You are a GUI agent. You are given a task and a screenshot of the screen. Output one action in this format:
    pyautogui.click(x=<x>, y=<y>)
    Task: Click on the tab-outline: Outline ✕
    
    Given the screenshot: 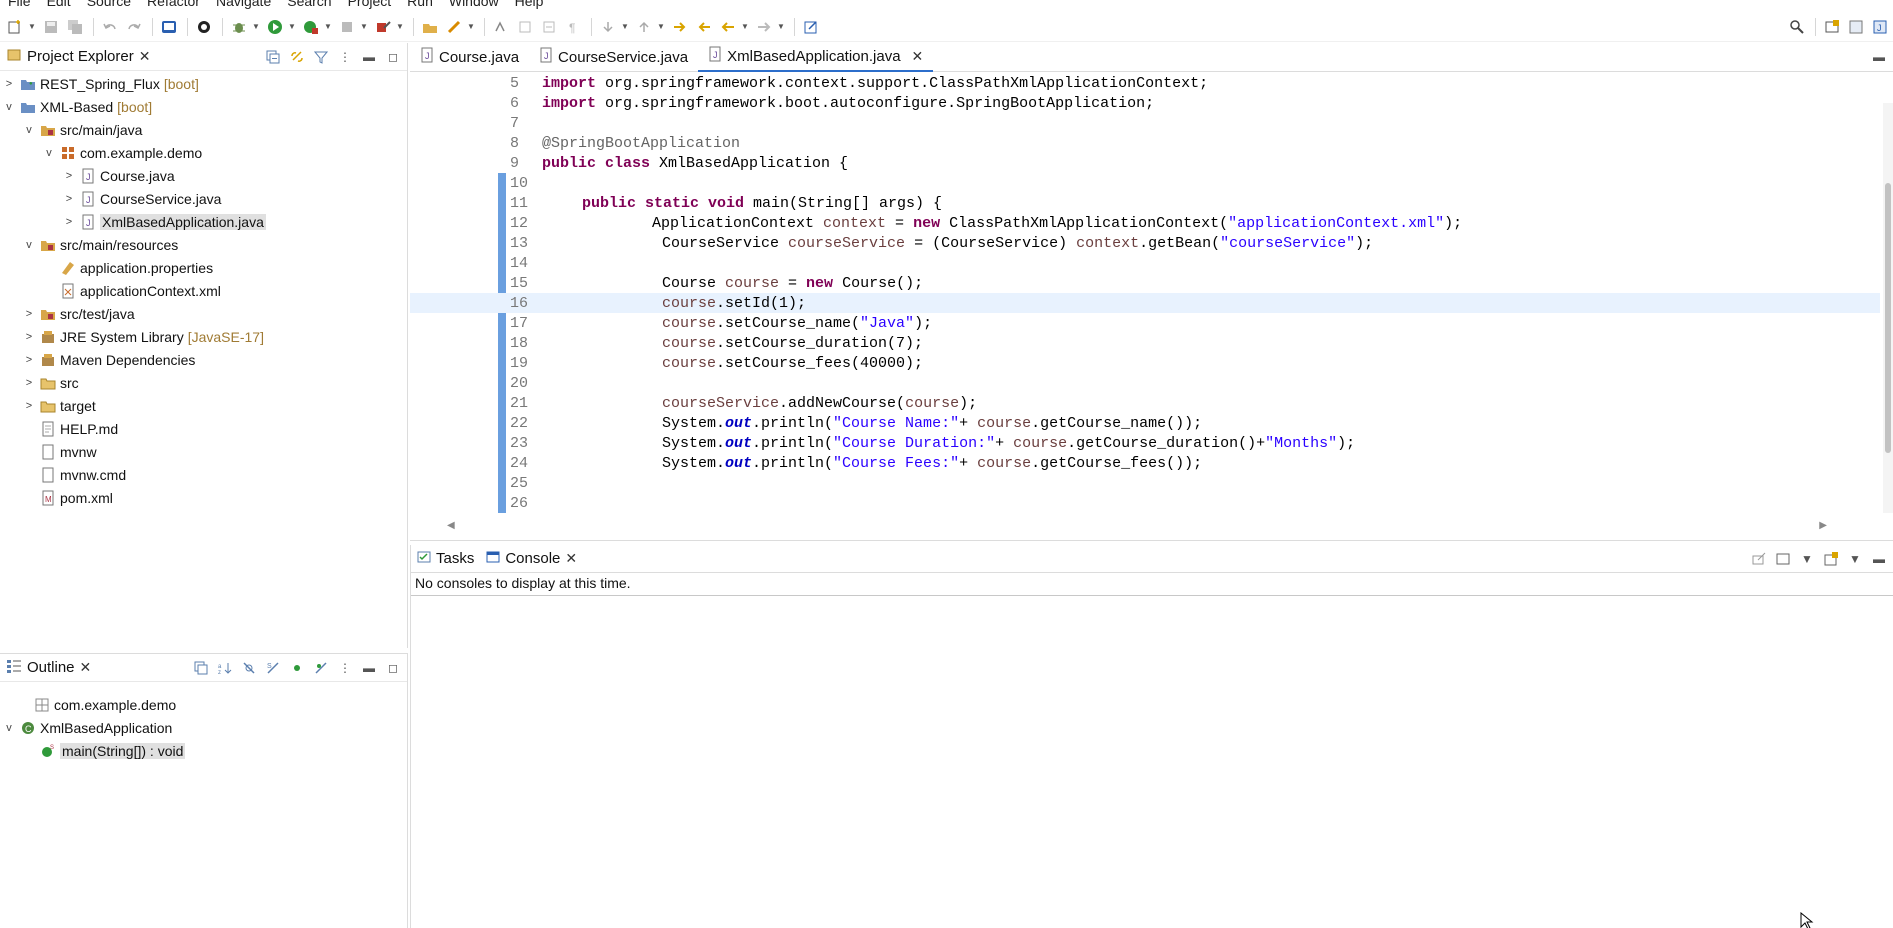 What is the action you would take?
    pyautogui.click(x=48, y=668)
    